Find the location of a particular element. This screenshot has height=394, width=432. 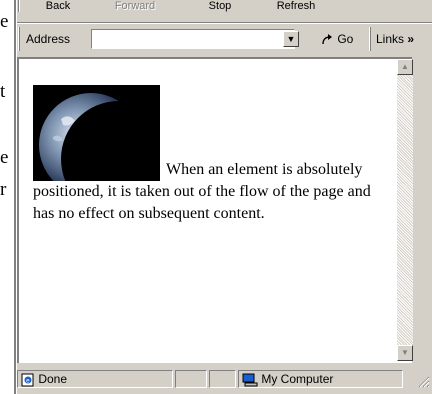

dropdown-arrow-icon: ▼ is located at coordinates (291, 39).